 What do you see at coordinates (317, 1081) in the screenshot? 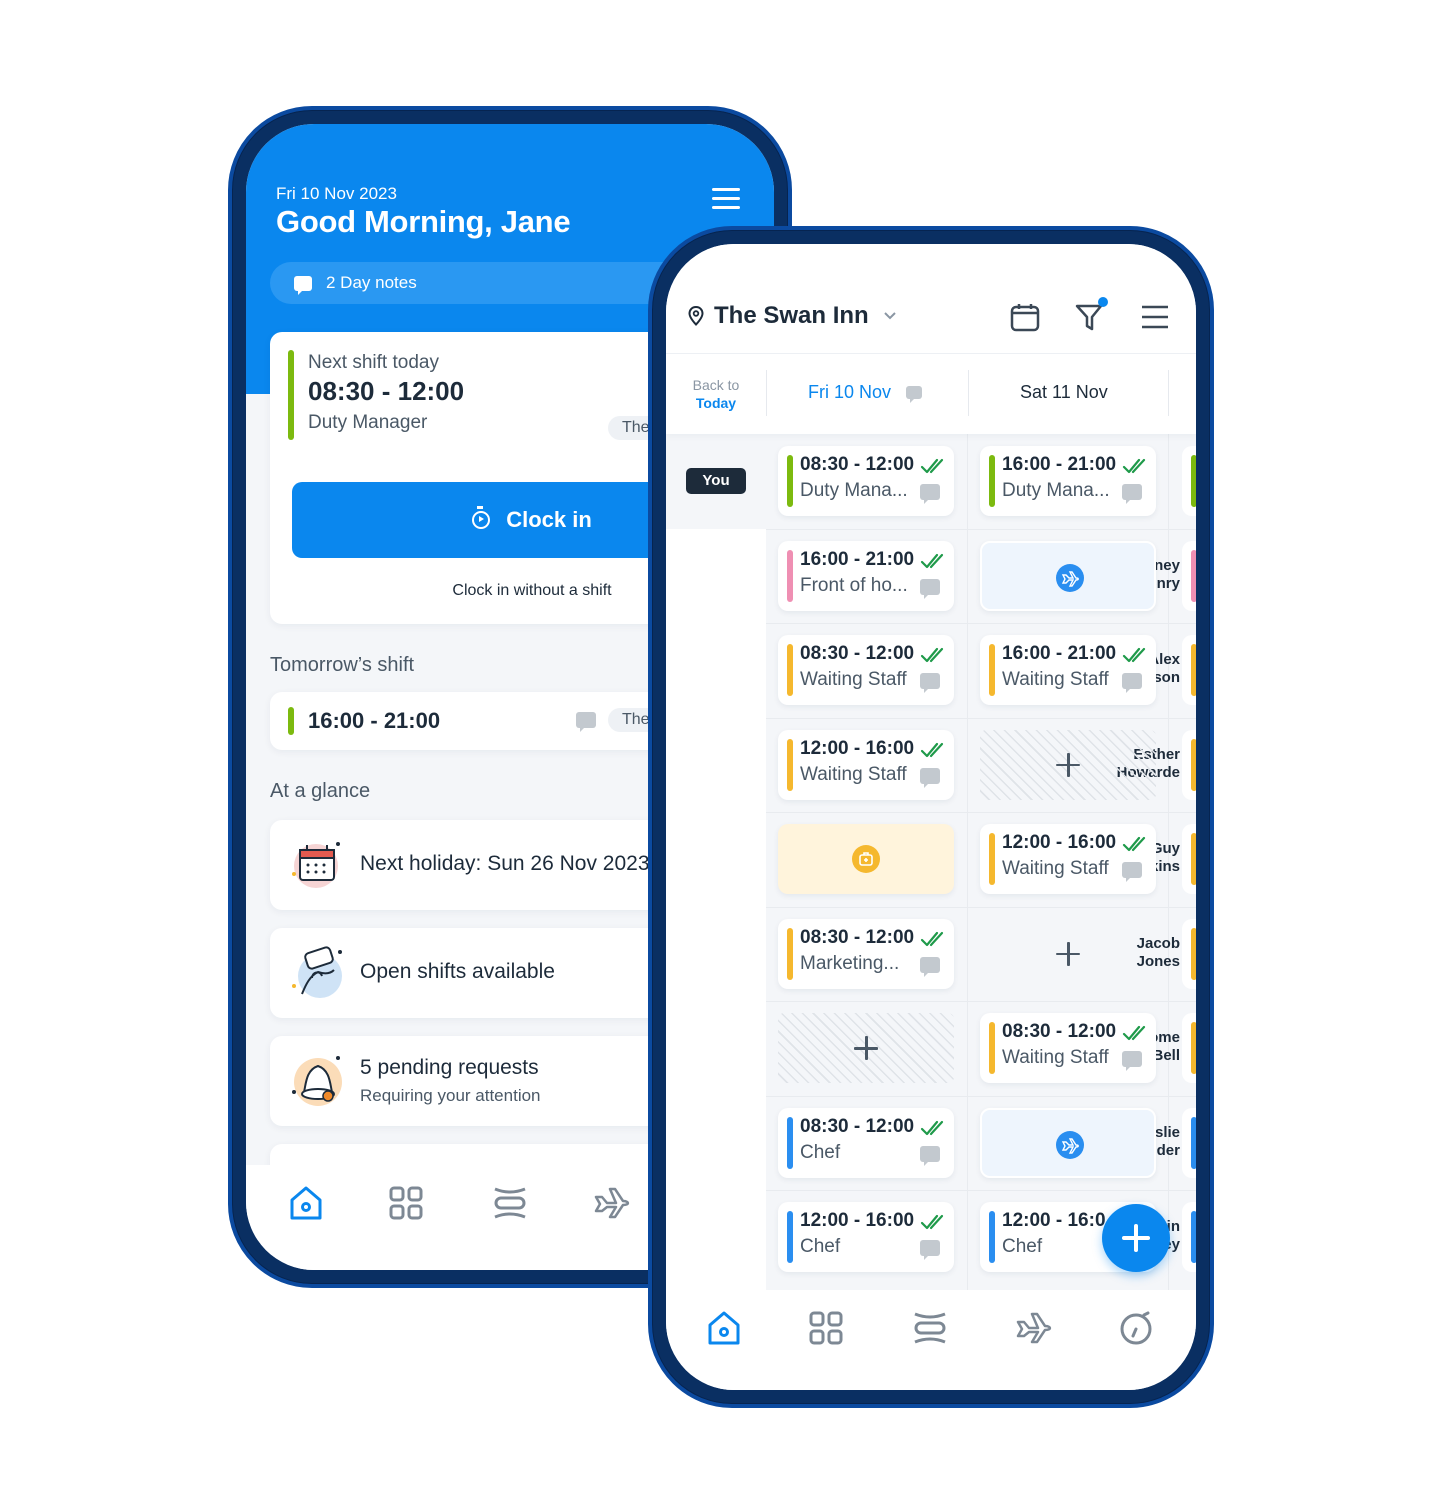
I see `bell-illustration` at bounding box center [317, 1081].